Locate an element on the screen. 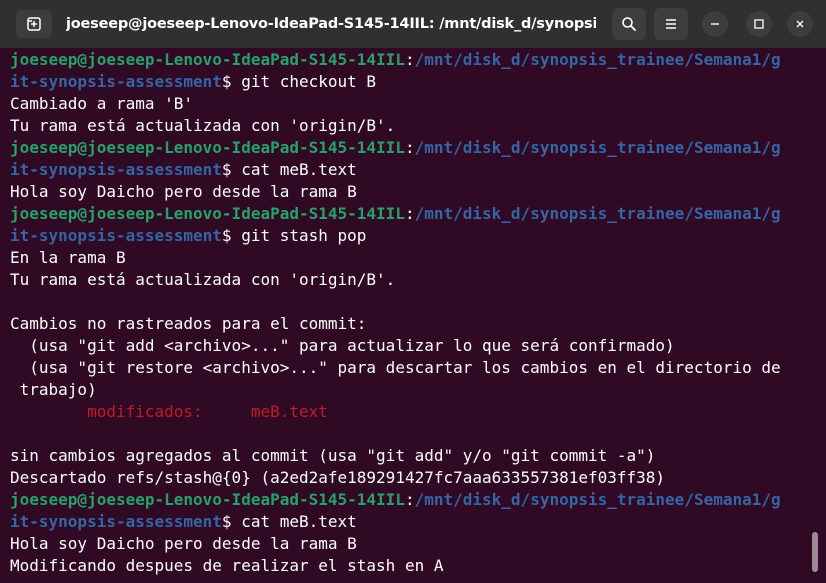  modified-file-text: modificados: meB.text is located at coordinates (207, 411).